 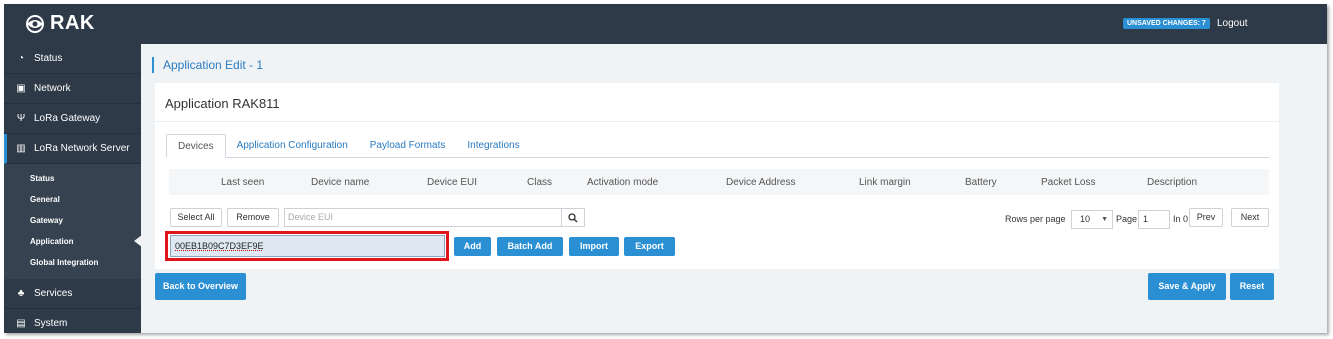 What do you see at coordinates (1250, 217) in the screenshot?
I see `next-button: Next` at bounding box center [1250, 217].